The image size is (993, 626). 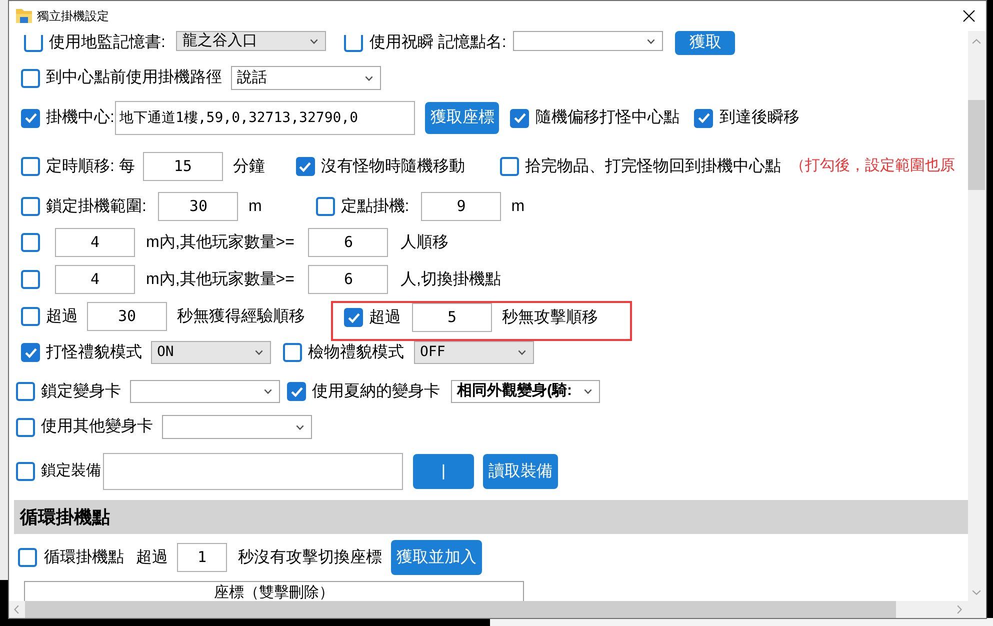 What do you see at coordinates (436, 557) in the screenshot?
I see `action-button: 獲取並加入` at bounding box center [436, 557].